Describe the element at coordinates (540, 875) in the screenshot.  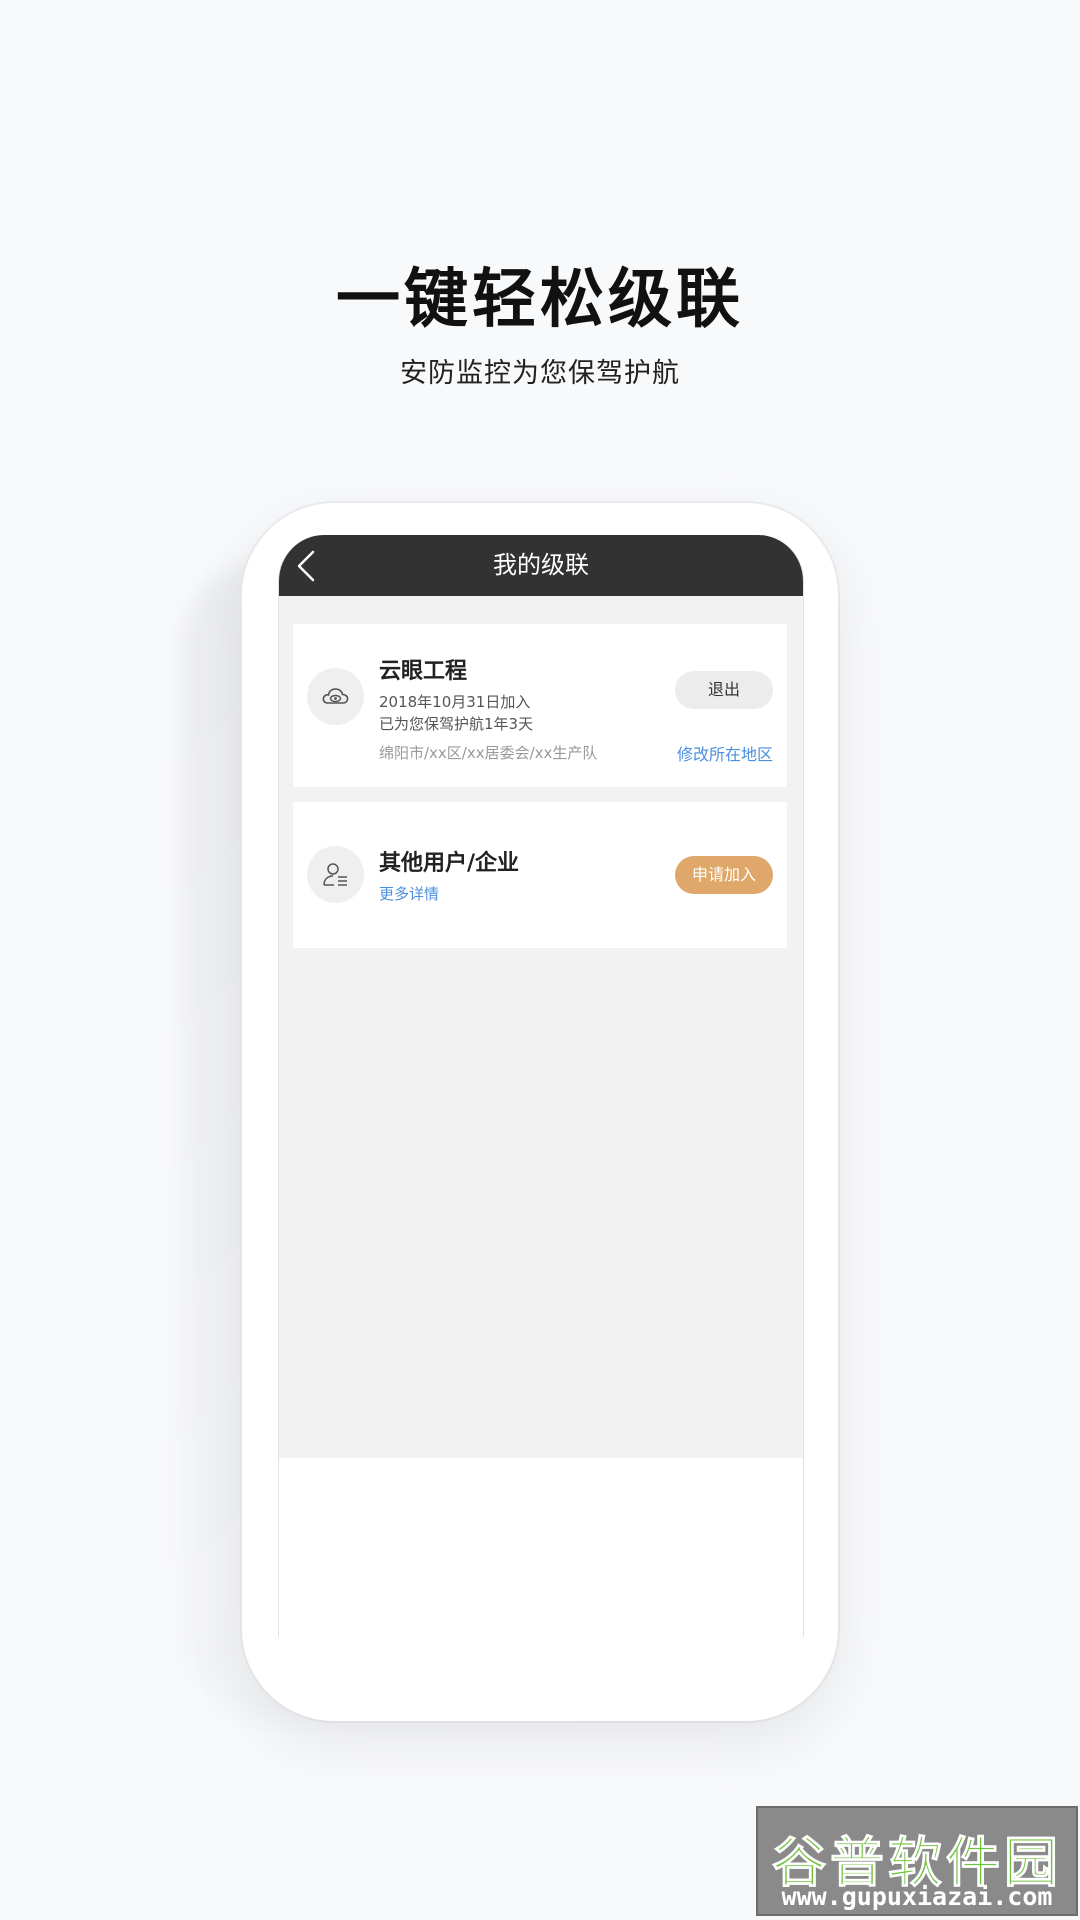
I see `cascade-card-other: 其他用户/企业 更多详情 申请加入` at that location.